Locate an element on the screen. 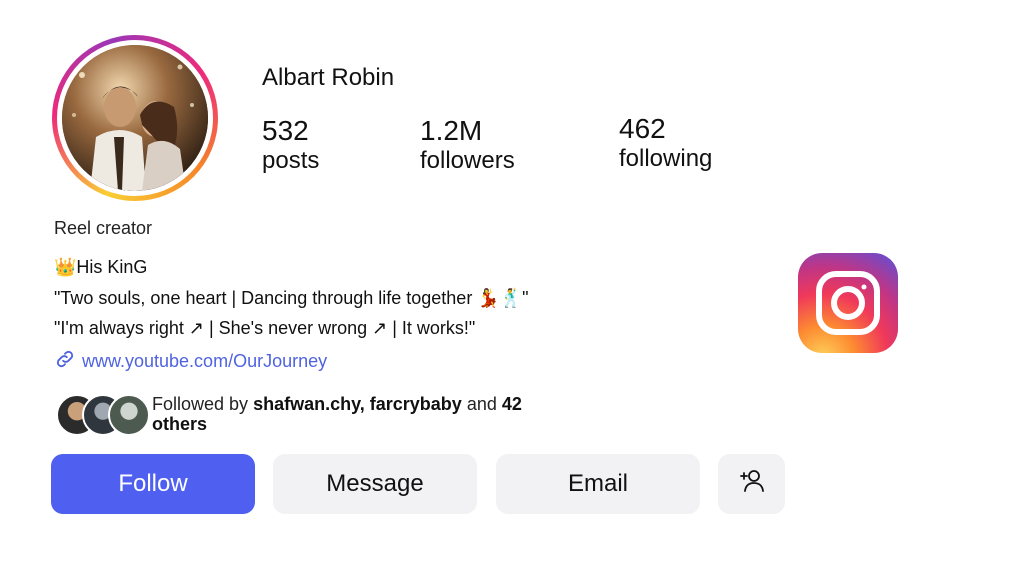 The height and width of the screenshot is (576, 1024). profile-link-text: www.youtube.com/OurJourney is located at coordinates (204, 361).